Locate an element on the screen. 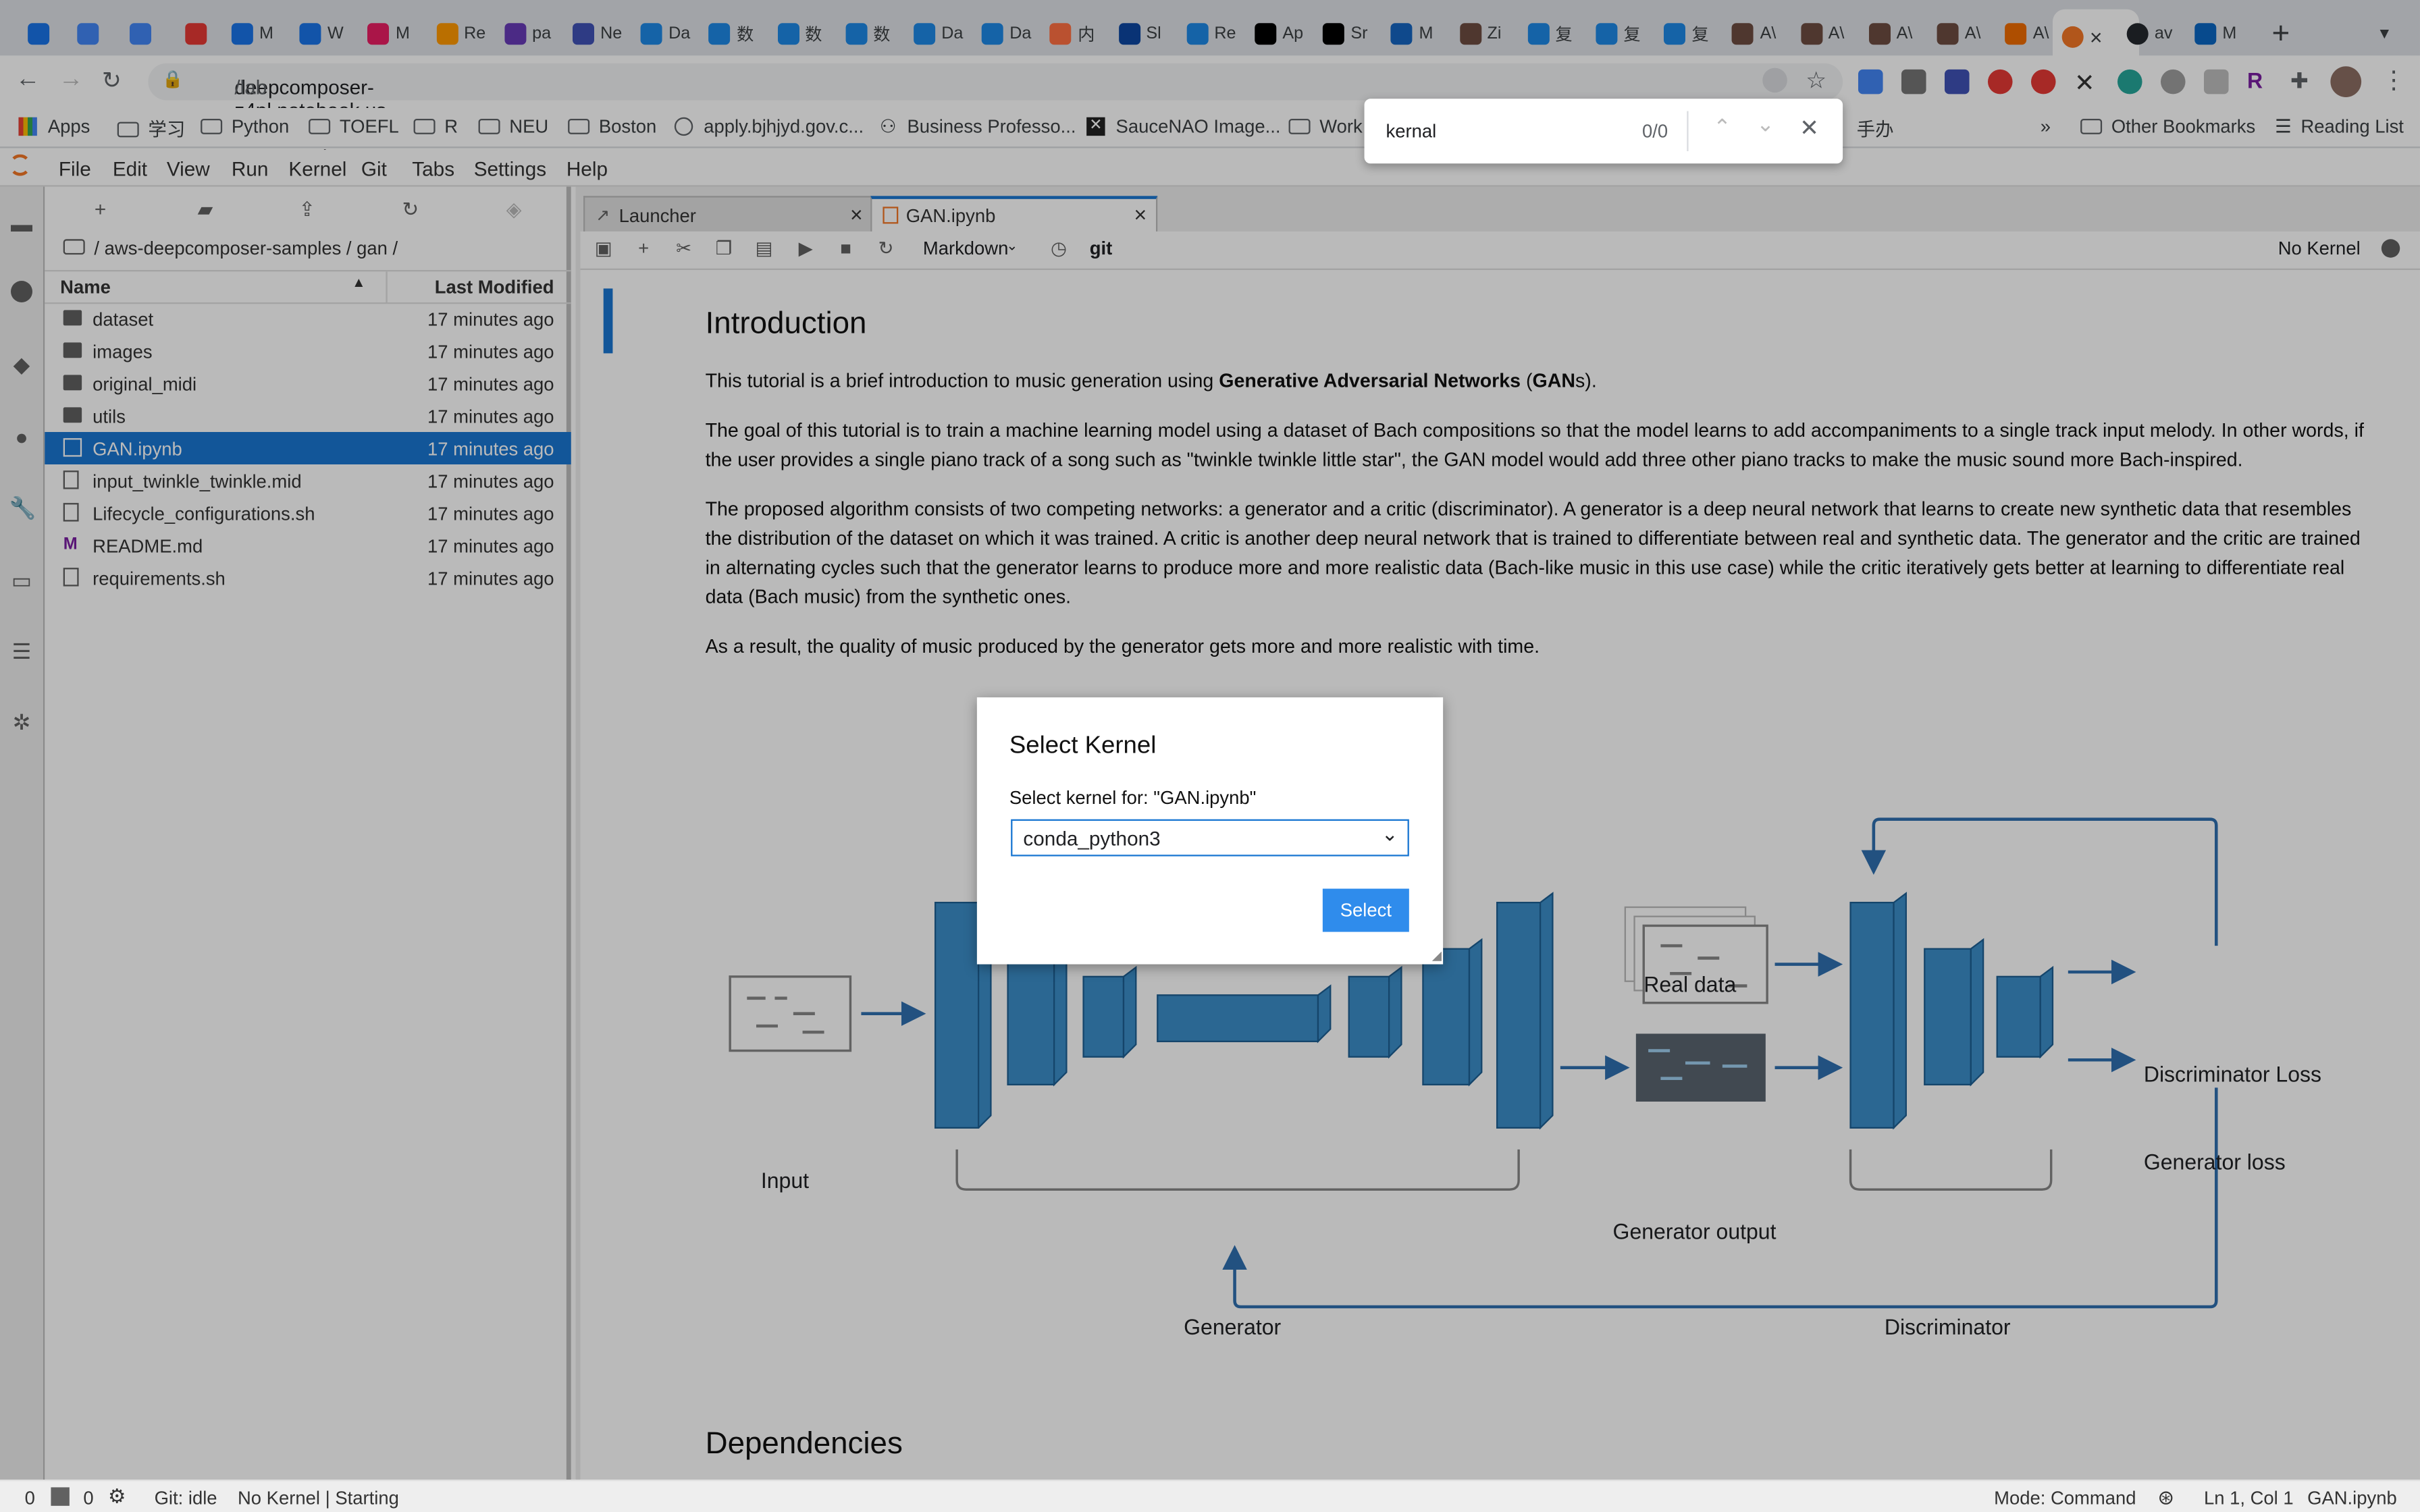 Image resolution: width=2420 pixels, height=1512 pixels. terminal-count: 0 is located at coordinates (30, 1498).